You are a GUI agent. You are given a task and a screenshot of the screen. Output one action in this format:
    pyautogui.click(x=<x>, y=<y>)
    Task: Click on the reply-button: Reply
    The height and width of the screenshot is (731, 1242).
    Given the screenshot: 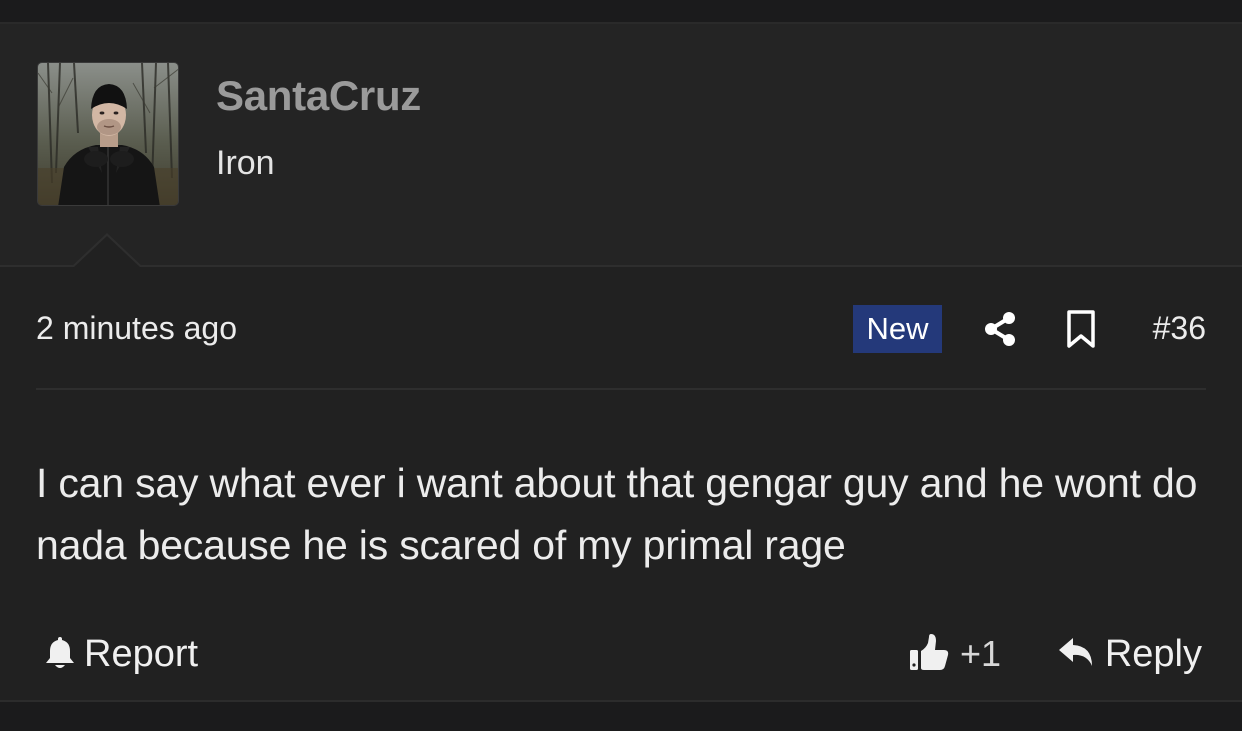 What is the action you would take?
    pyautogui.click(x=1129, y=654)
    